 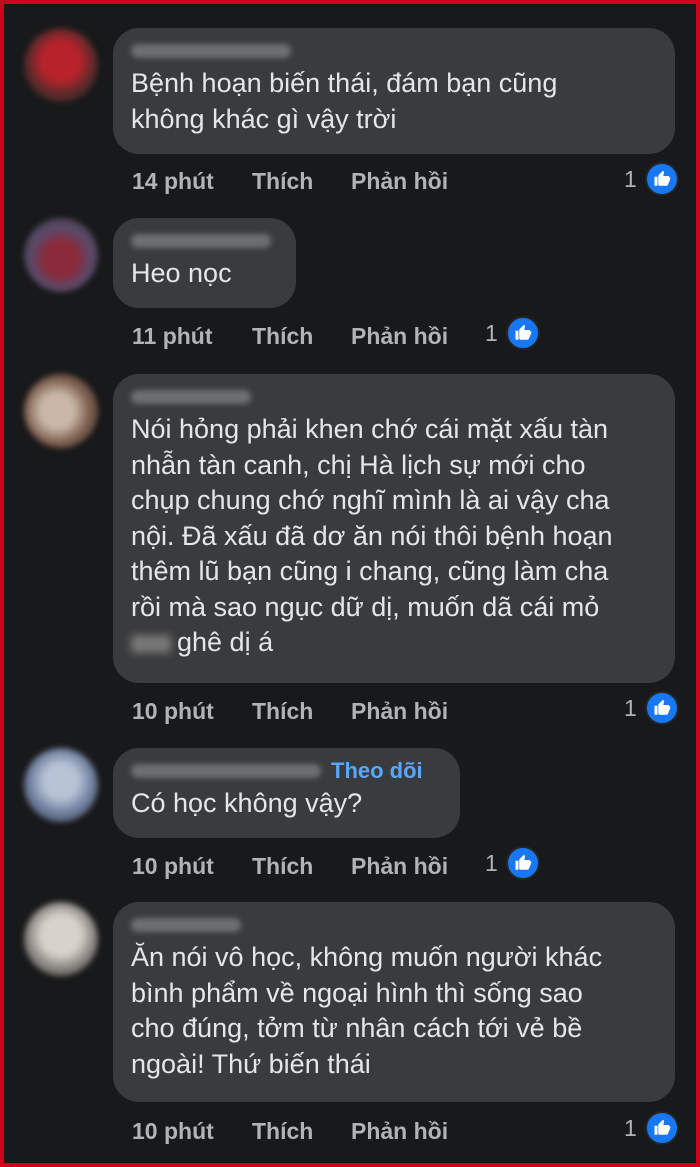 What do you see at coordinates (225, 642) in the screenshot?
I see `comment-text-end: ghê dị á` at bounding box center [225, 642].